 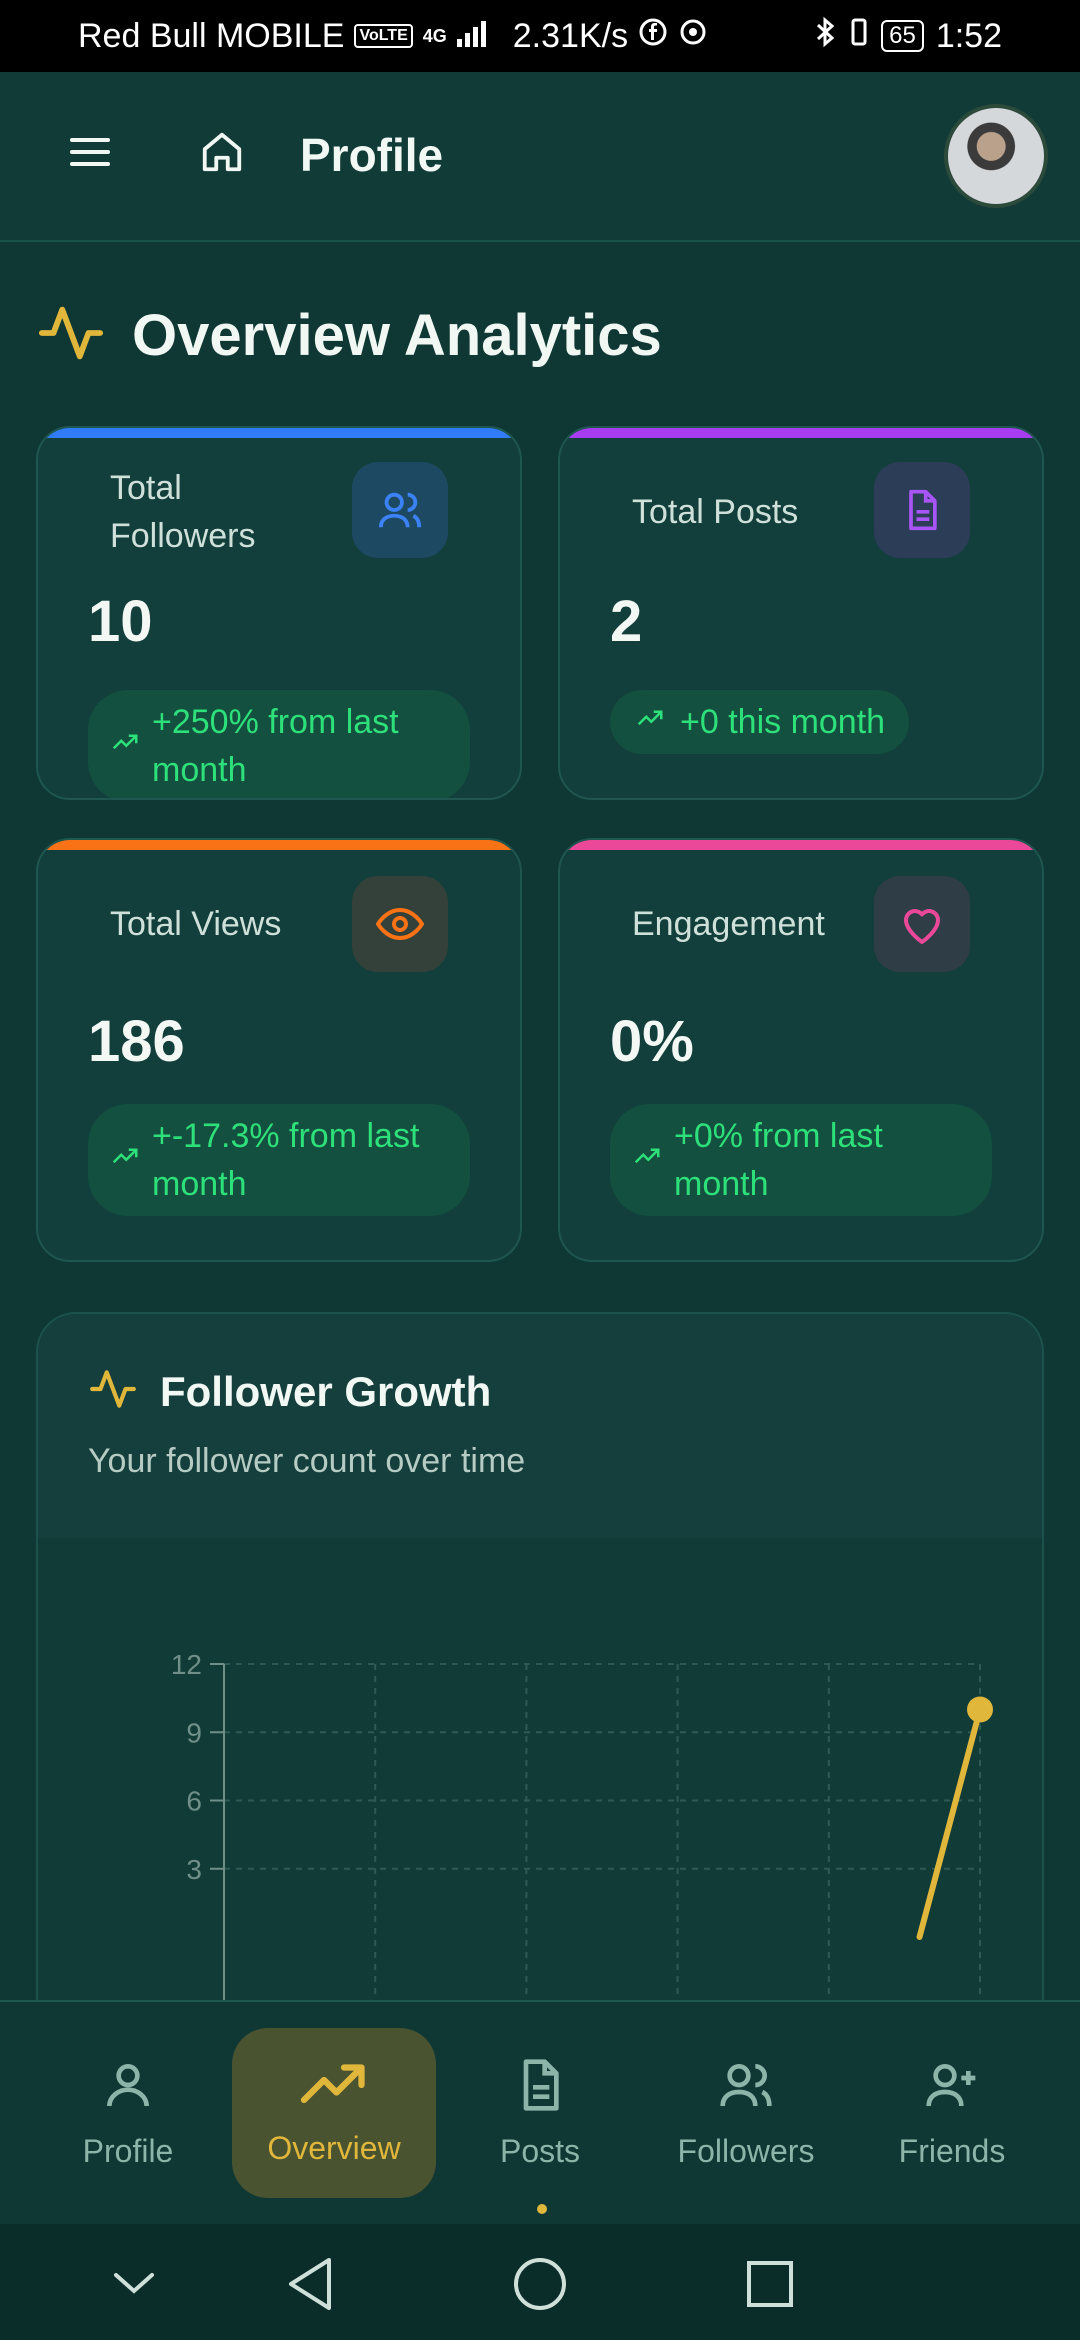 I want to click on battery-indicator: 65, so click(x=902, y=36).